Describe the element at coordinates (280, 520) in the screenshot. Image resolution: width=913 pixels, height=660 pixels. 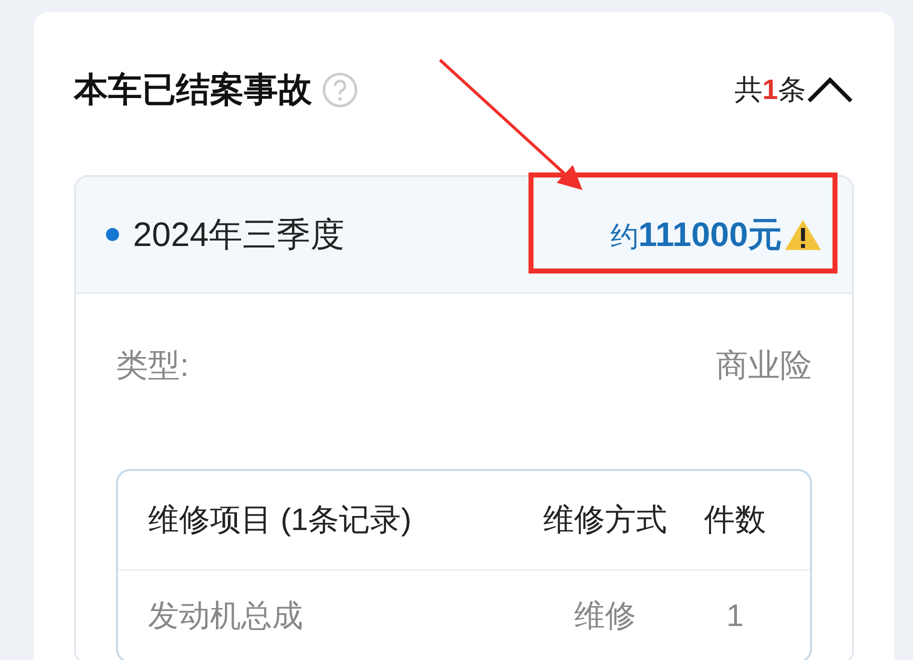
I see `column-header: 维修项目 (1条记录)` at that location.